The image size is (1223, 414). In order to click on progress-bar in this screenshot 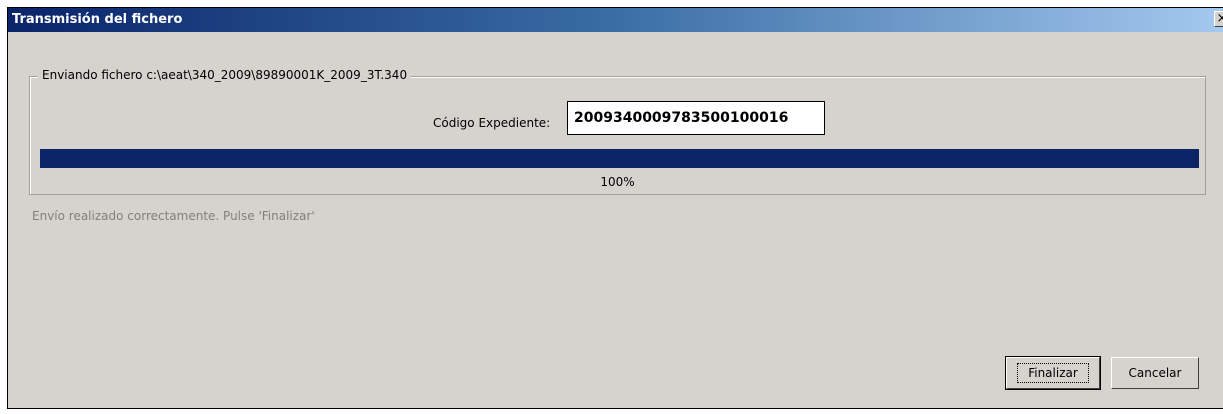, I will do `click(619, 158)`.